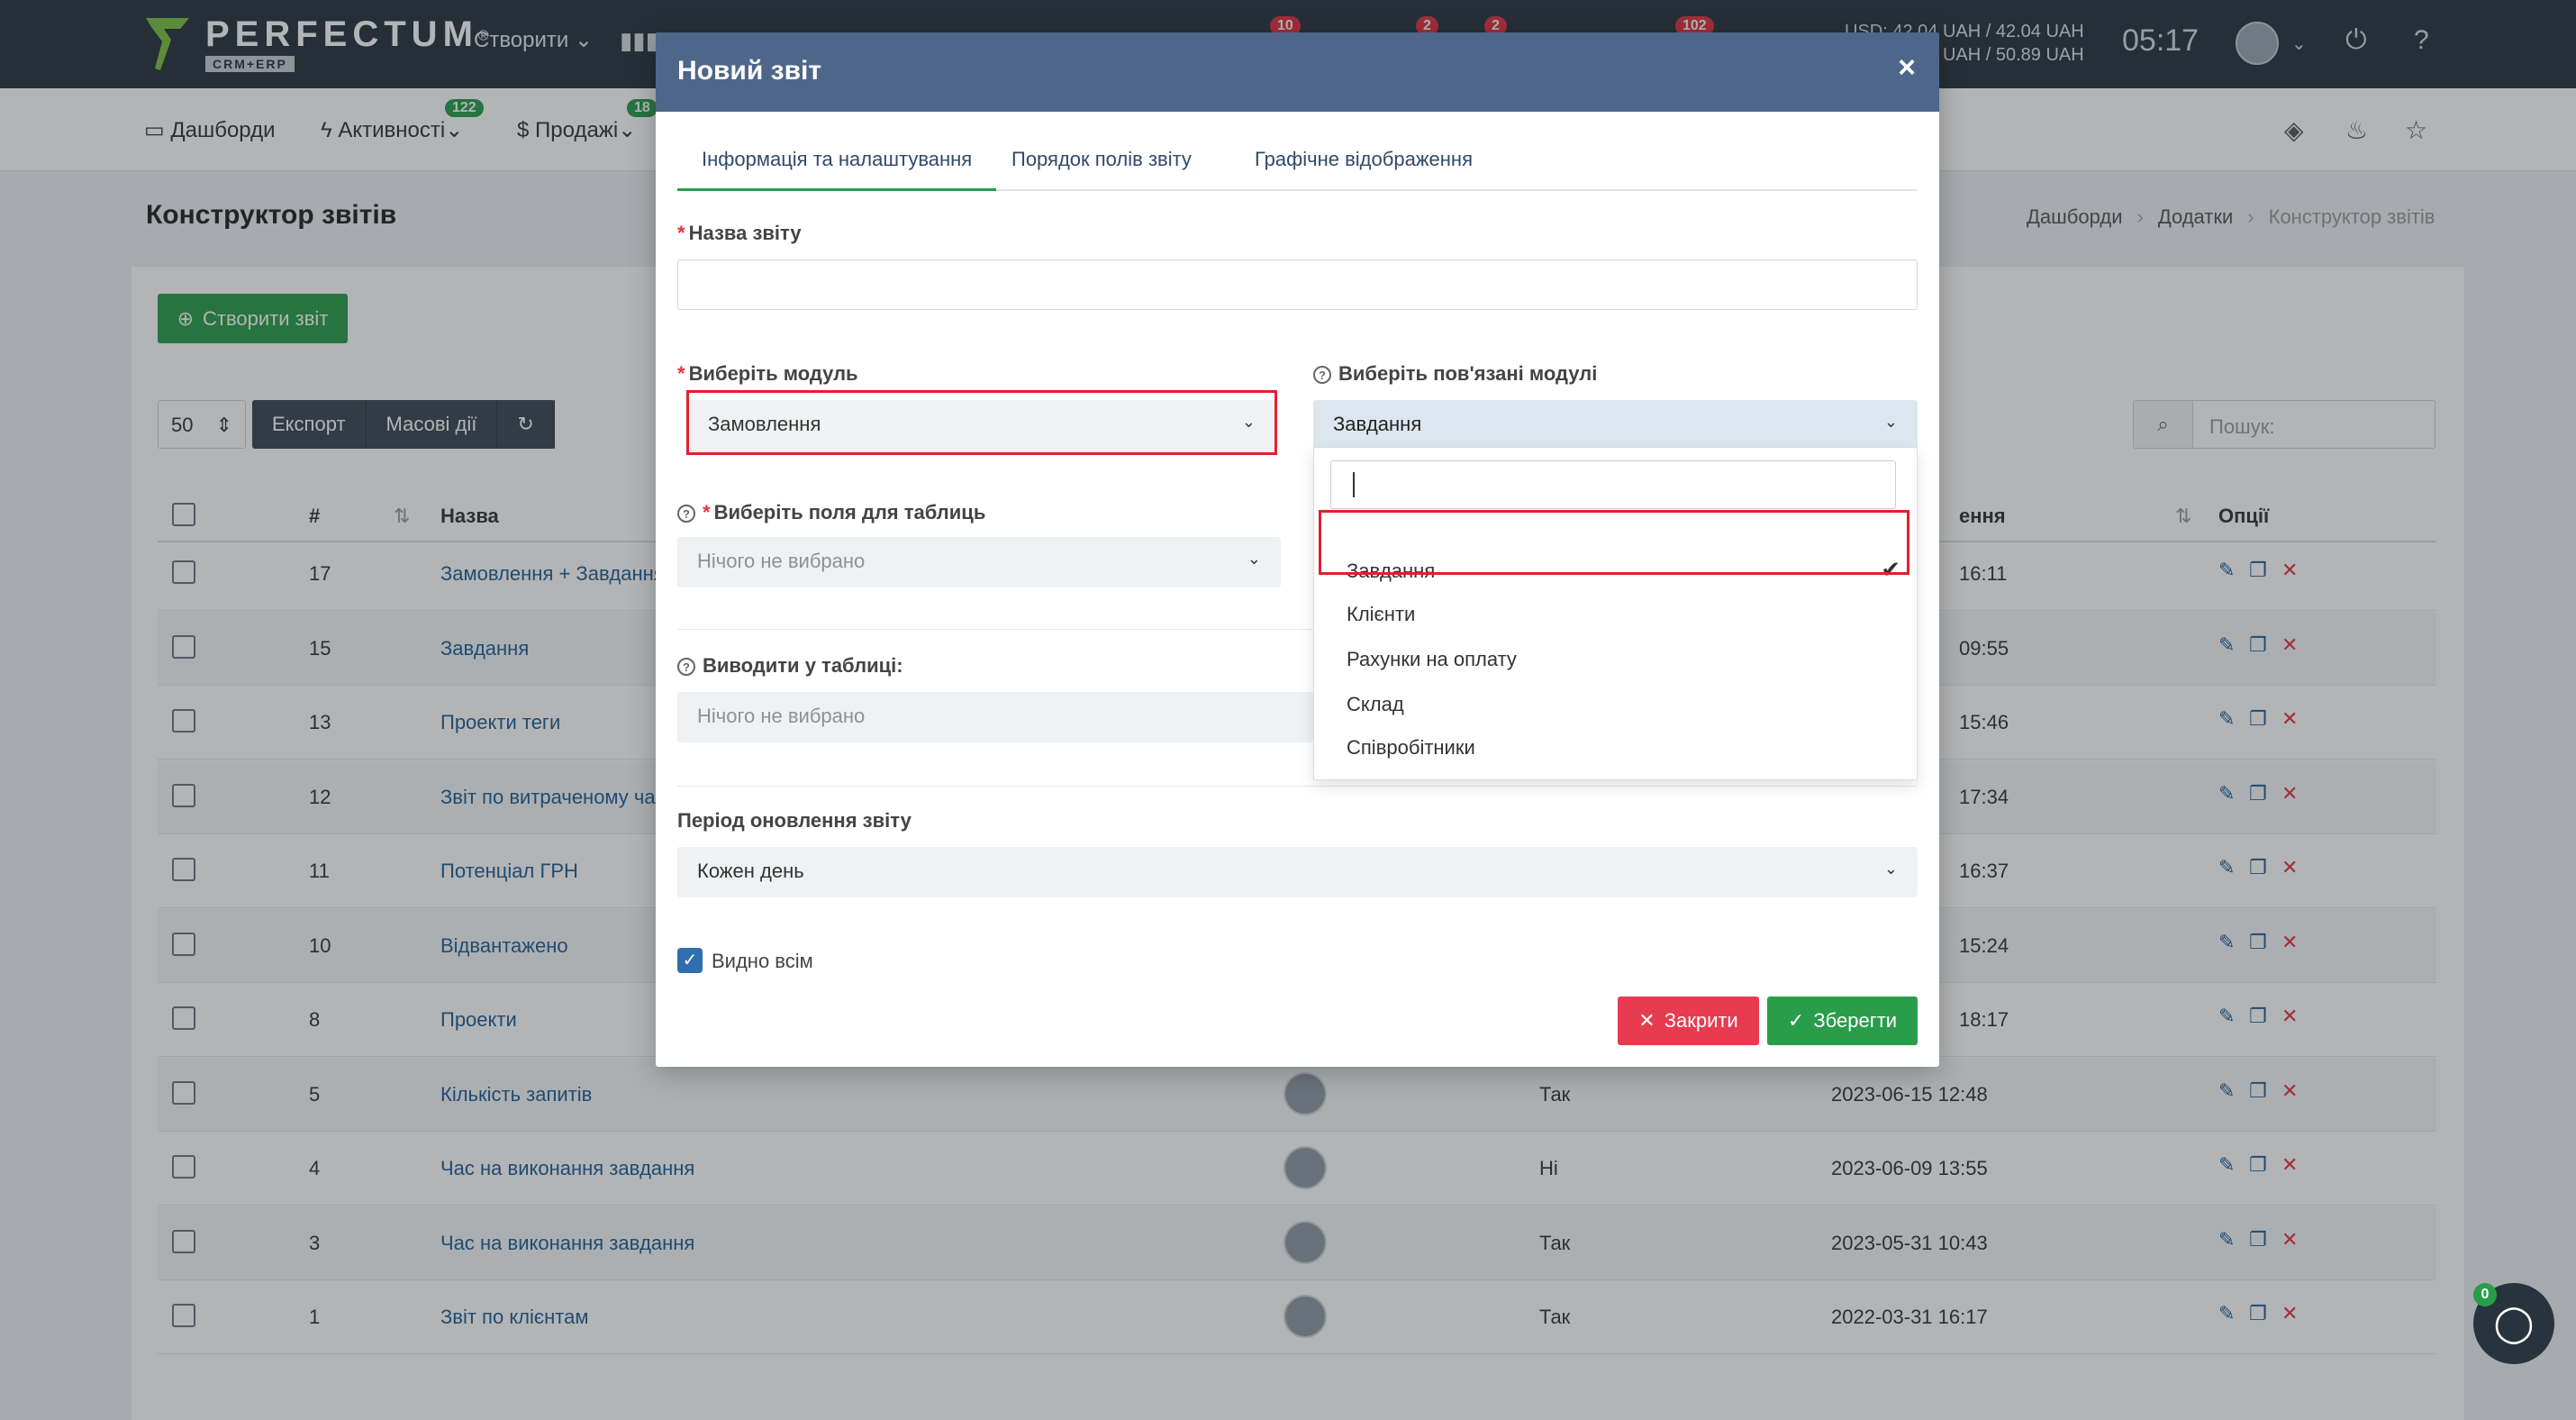 The image size is (2576, 1420). I want to click on module-label: * Виберіть модуль, so click(768, 373).